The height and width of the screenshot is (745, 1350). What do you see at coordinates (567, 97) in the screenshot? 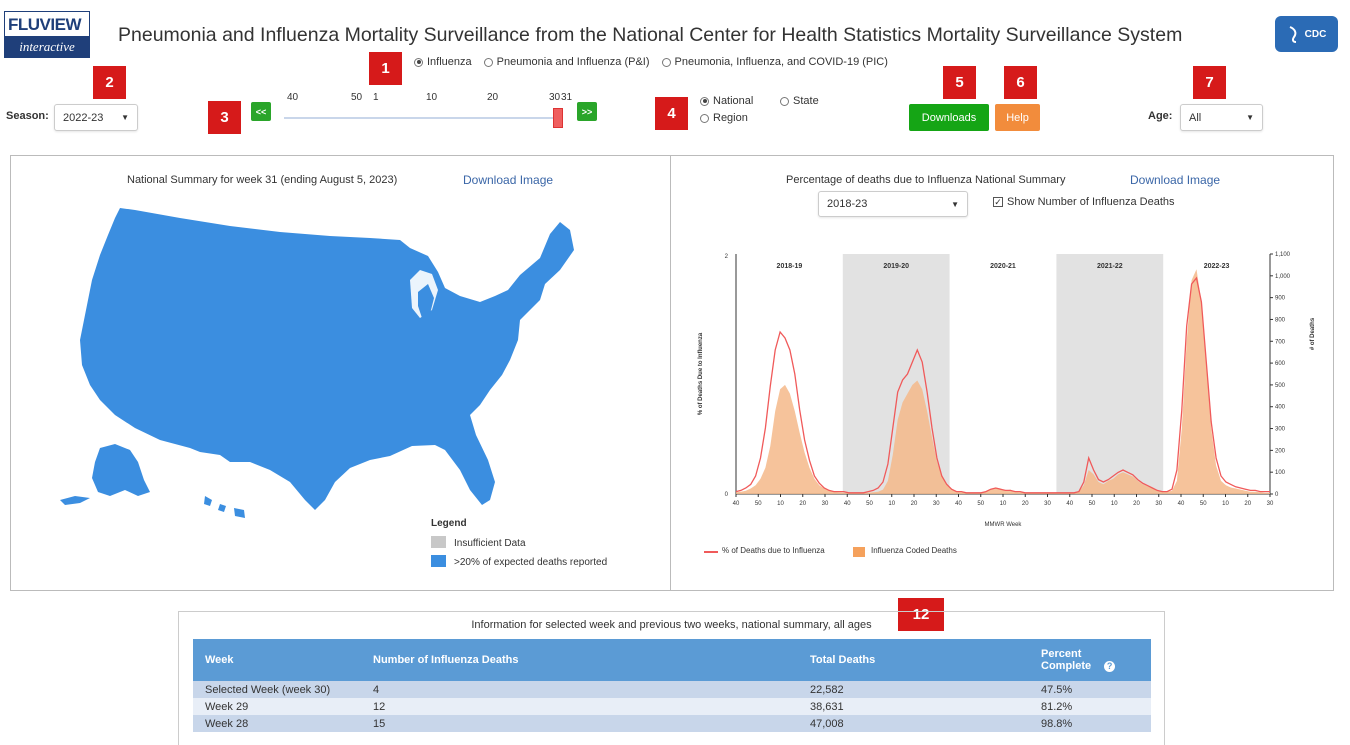
I see `slider-tick: 31` at bounding box center [567, 97].